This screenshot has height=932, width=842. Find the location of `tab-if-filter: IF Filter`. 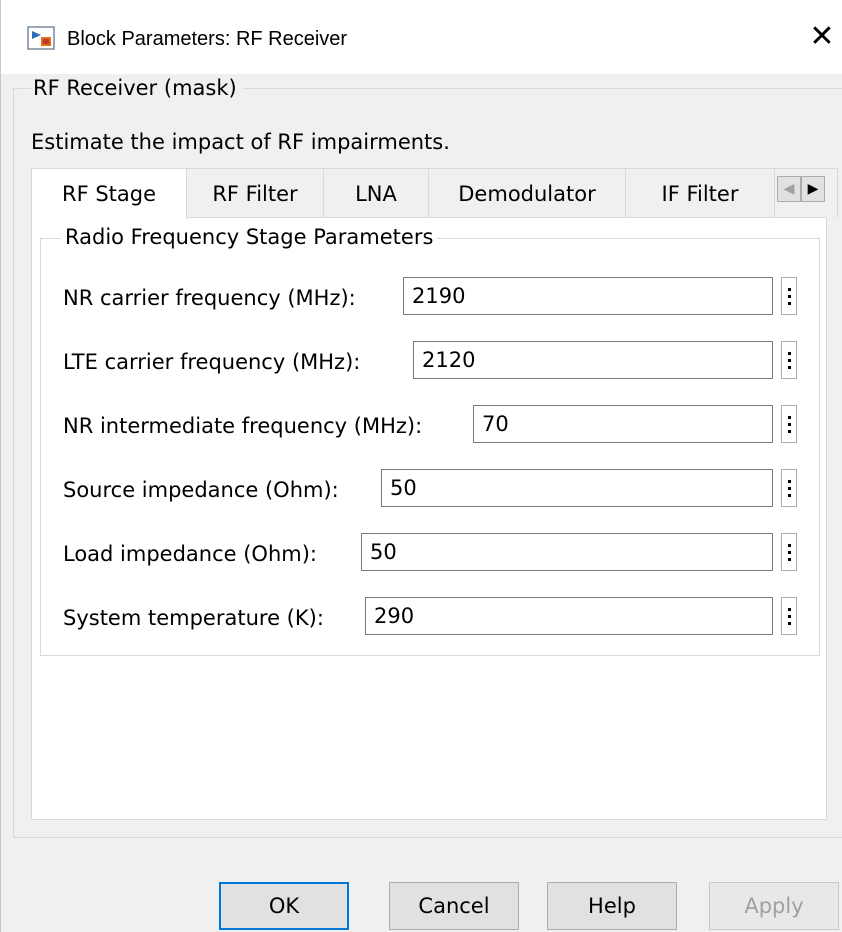

tab-if-filter: IF Filter is located at coordinates (700, 193).